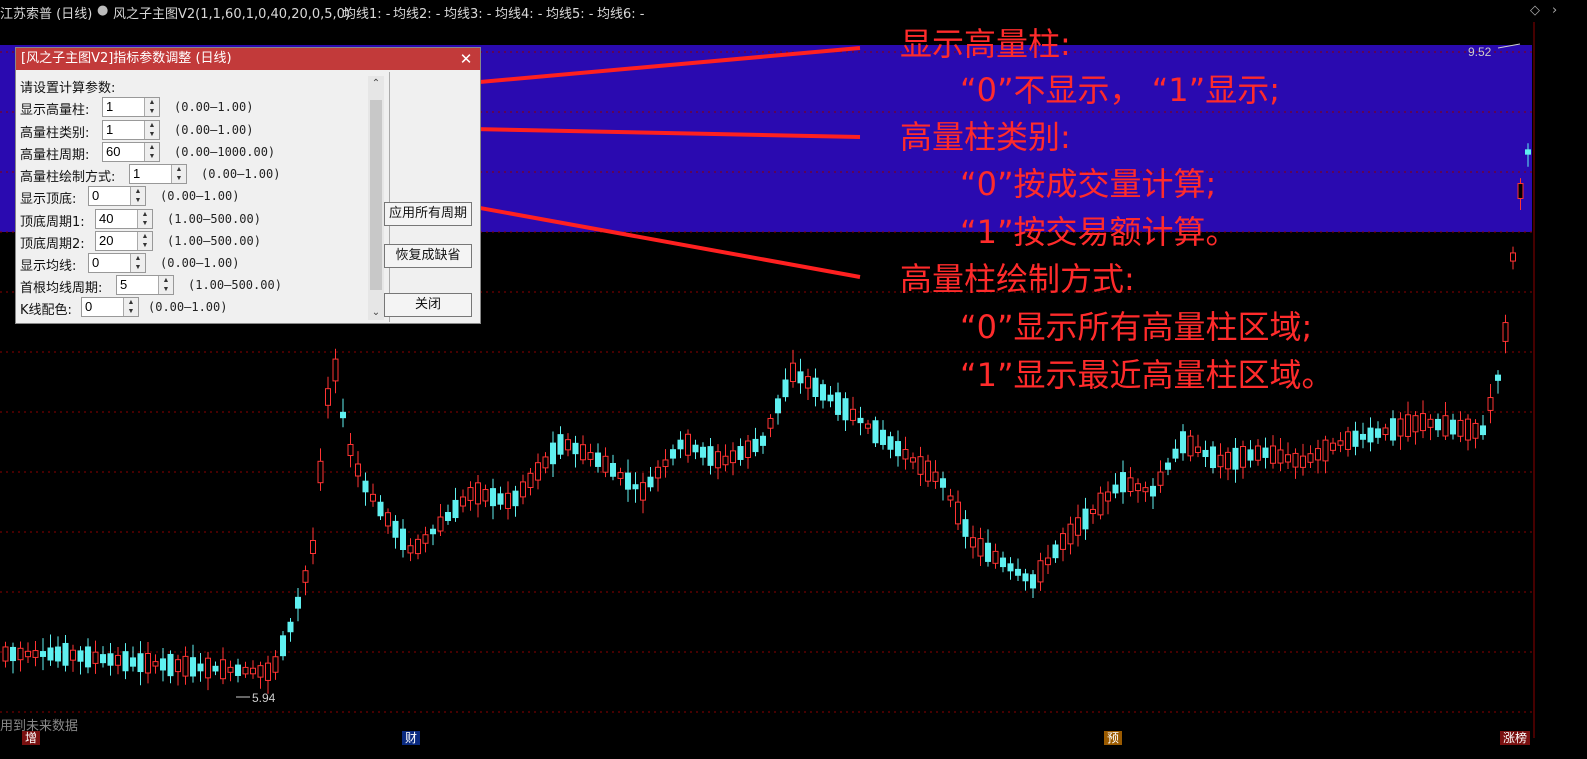  Describe the element at coordinates (145, 285) in the screenshot. I see `param-input-first-ma-period: 5 ▲ ▼` at that location.